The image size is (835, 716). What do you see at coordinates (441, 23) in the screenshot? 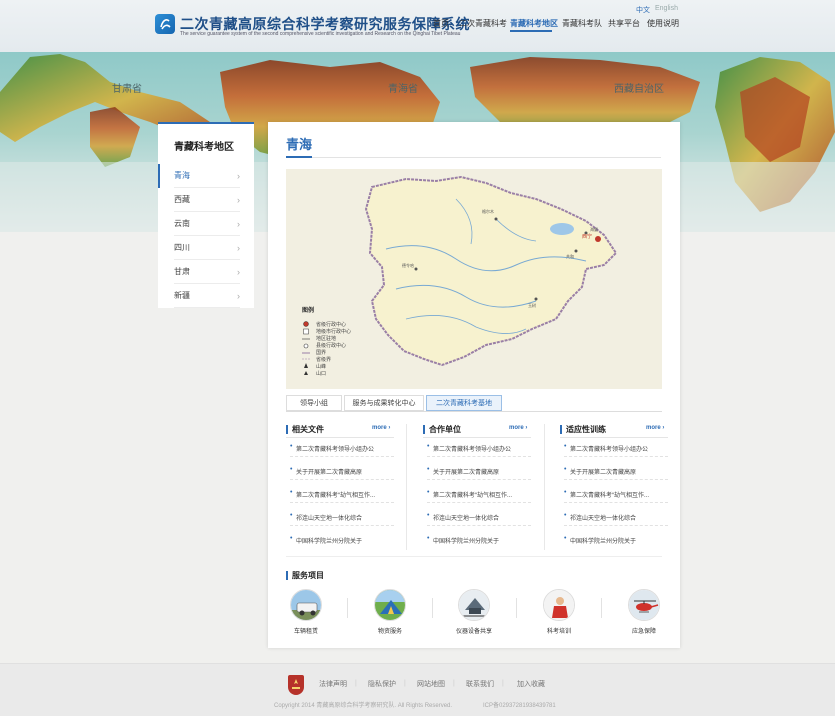
I see `nav-home: 首页` at bounding box center [441, 23].